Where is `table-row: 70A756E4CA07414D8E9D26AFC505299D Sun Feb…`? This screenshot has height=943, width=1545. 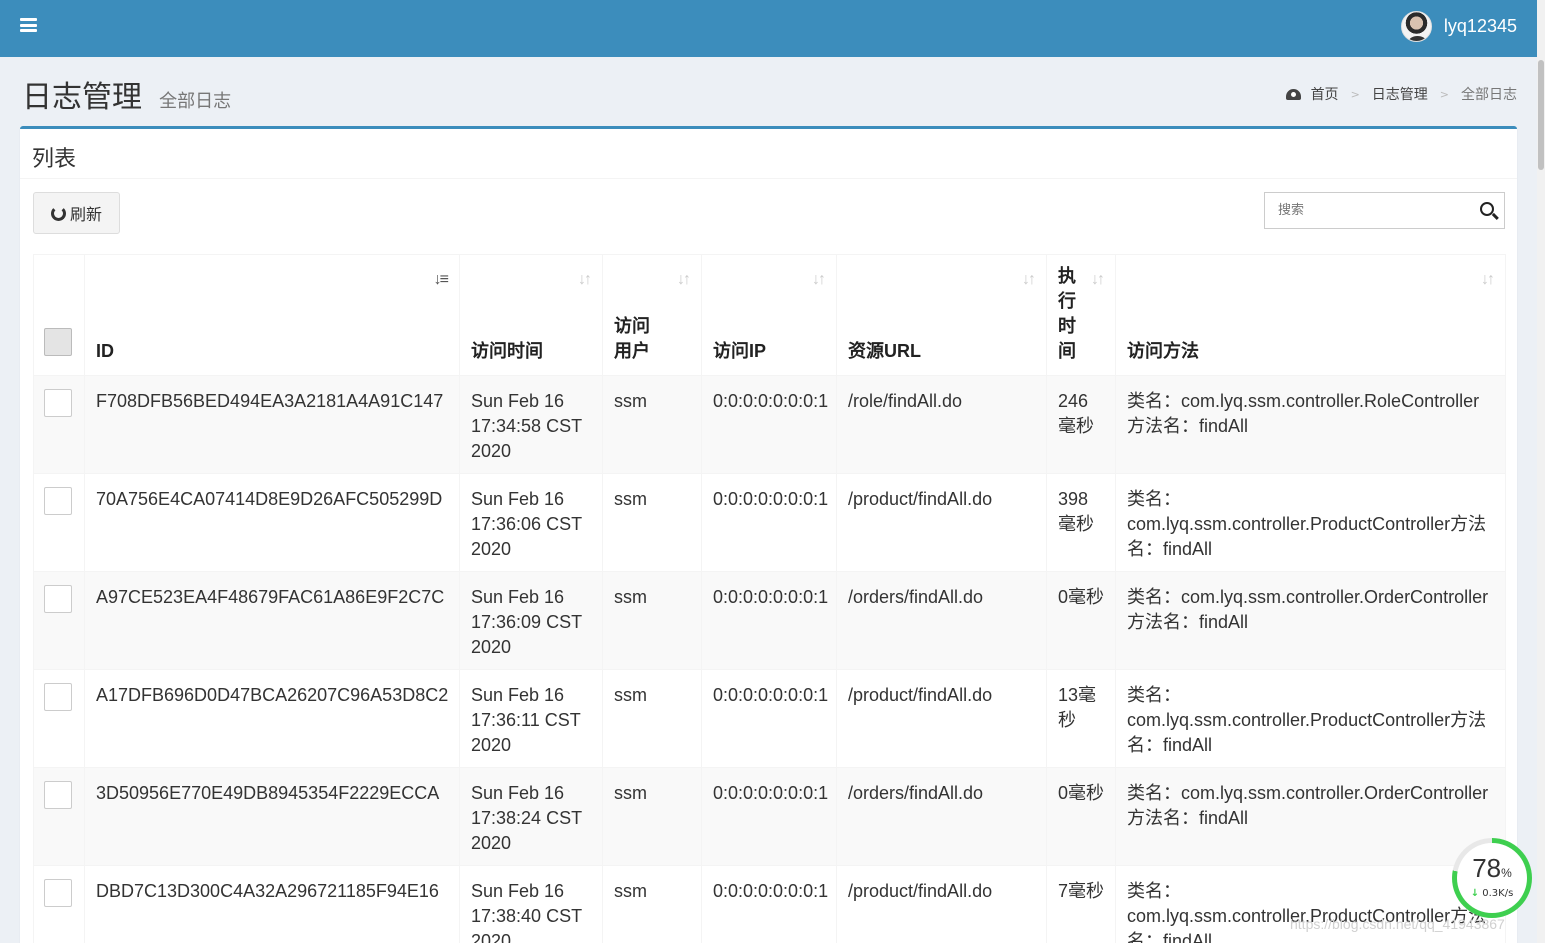 table-row: 70A756E4CA07414D8E9D26AFC505299D Sun Feb… is located at coordinates (769, 522).